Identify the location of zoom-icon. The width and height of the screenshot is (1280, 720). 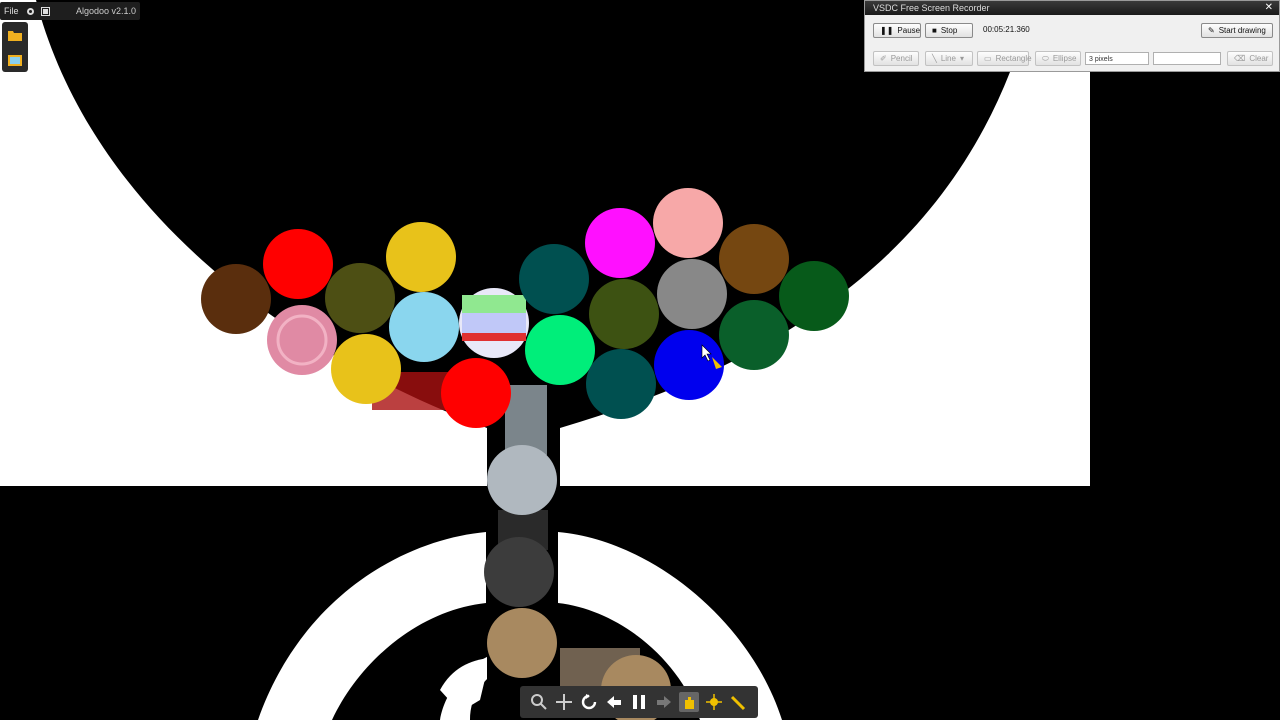
(539, 702).